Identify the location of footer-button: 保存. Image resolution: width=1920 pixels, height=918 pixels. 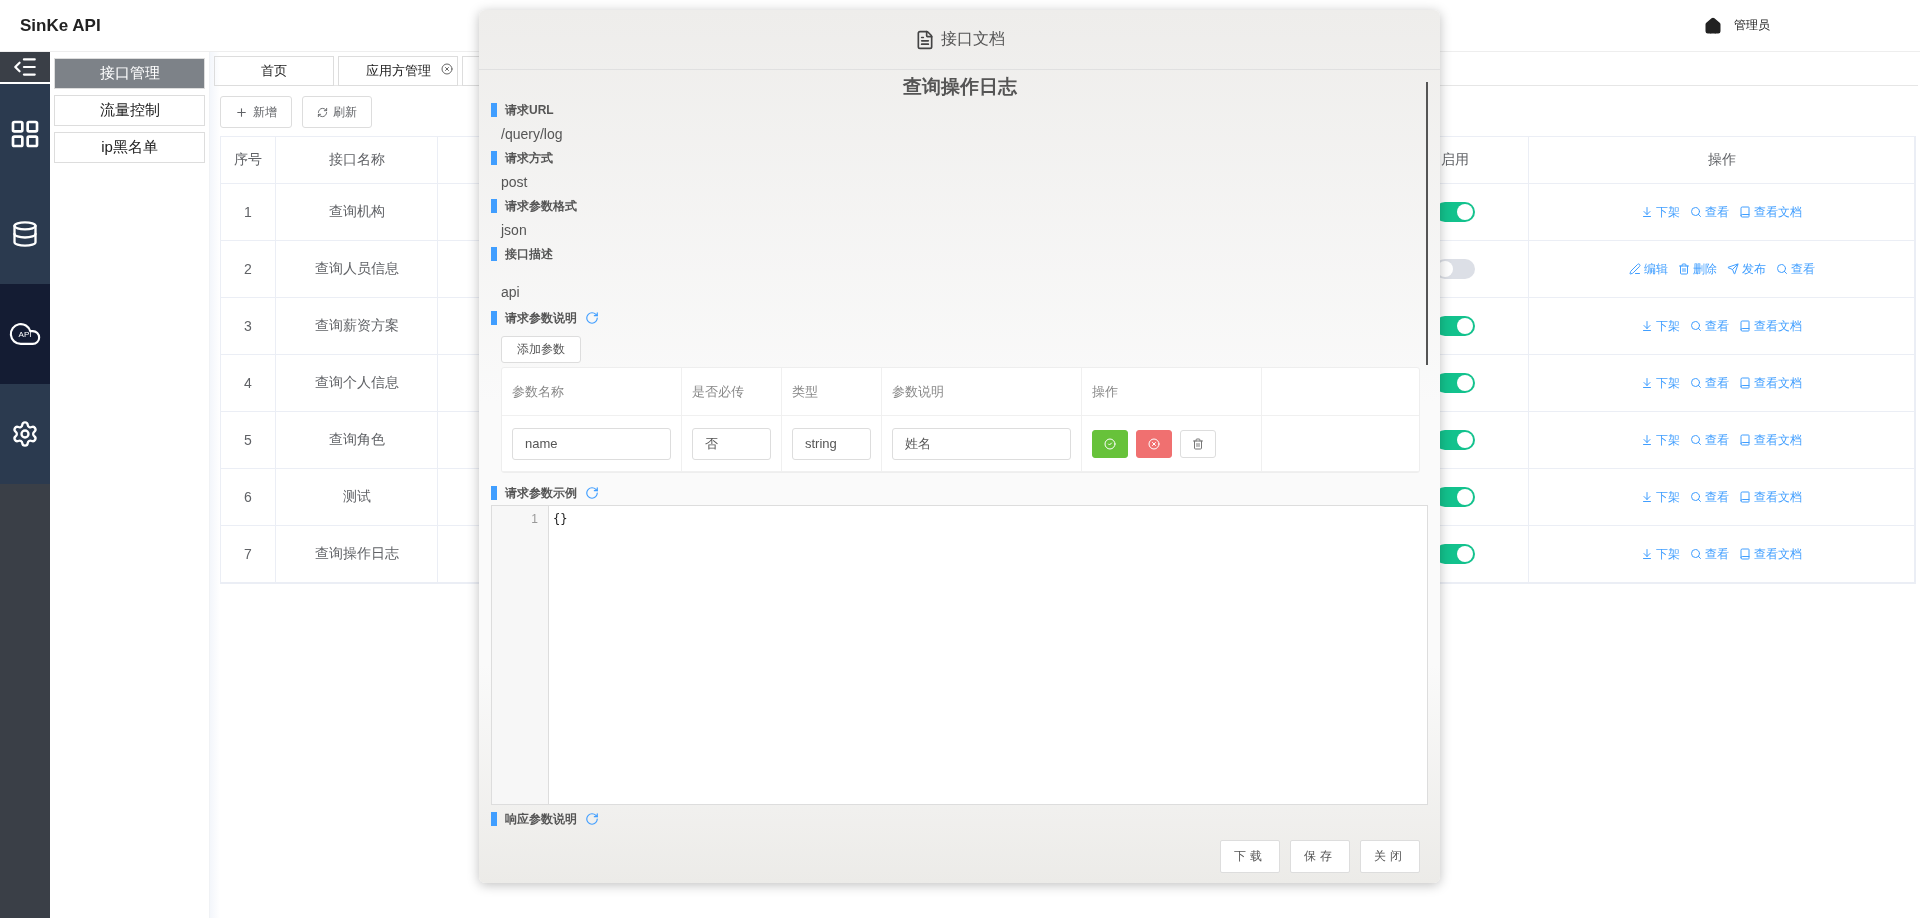
(1320, 856).